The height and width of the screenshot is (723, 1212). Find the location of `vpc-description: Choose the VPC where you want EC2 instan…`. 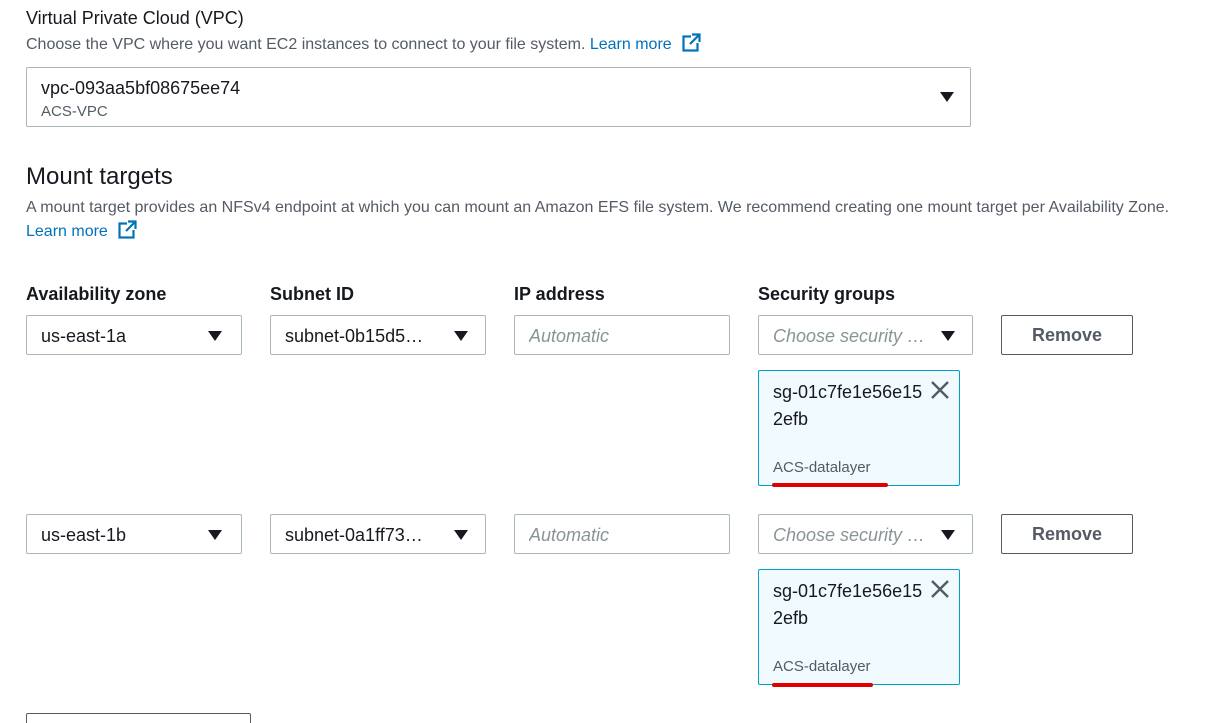

vpc-description: Choose the VPC where you want EC2 instan… is located at coordinates (364, 45).